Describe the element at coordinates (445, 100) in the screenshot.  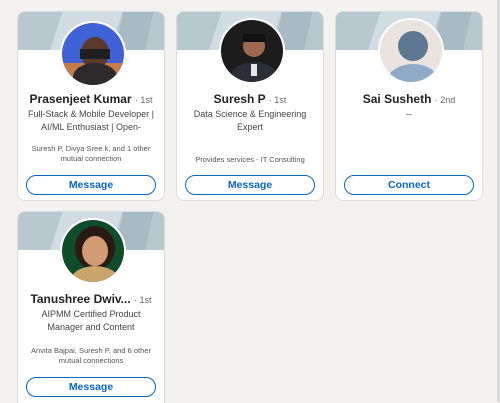
I see `connection-degree: · 2nd` at that location.